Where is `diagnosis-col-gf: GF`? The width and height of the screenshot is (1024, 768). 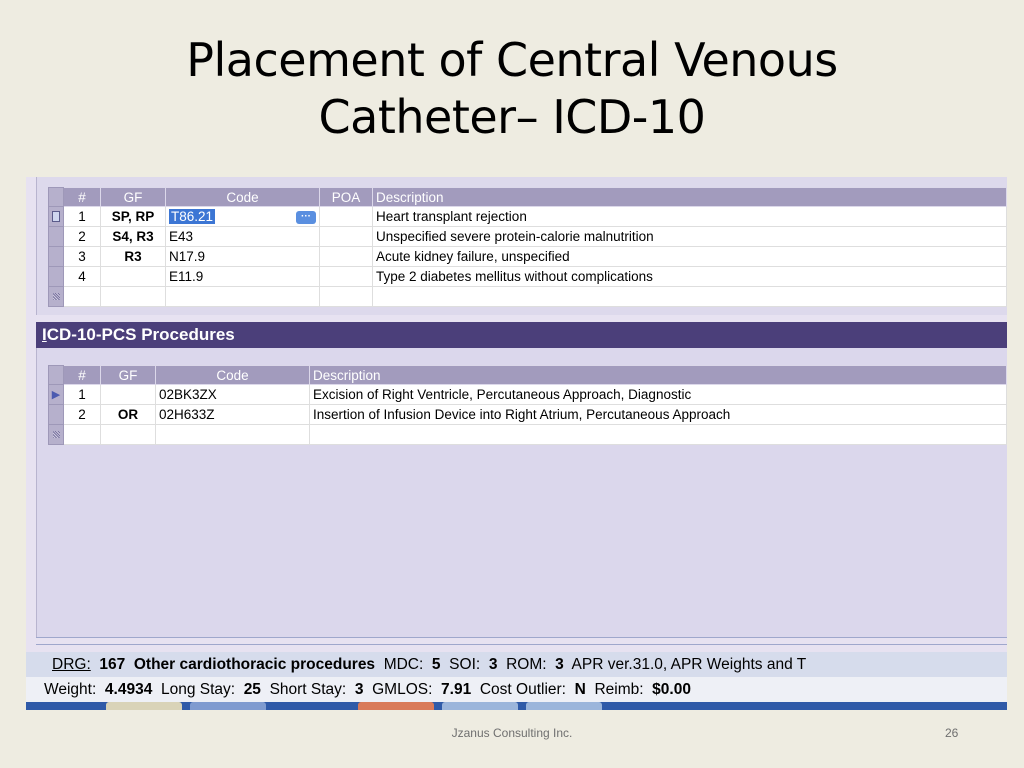
diagnosis-col-gf: GF is located at coordinates (133, 197).